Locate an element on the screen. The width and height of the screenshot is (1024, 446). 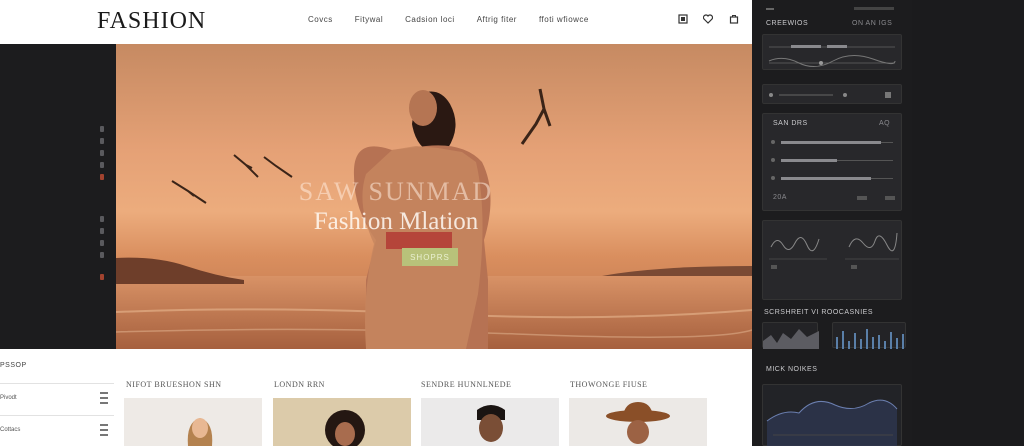
section-meta: ON AN IGS is located at coordinates (872, 23).